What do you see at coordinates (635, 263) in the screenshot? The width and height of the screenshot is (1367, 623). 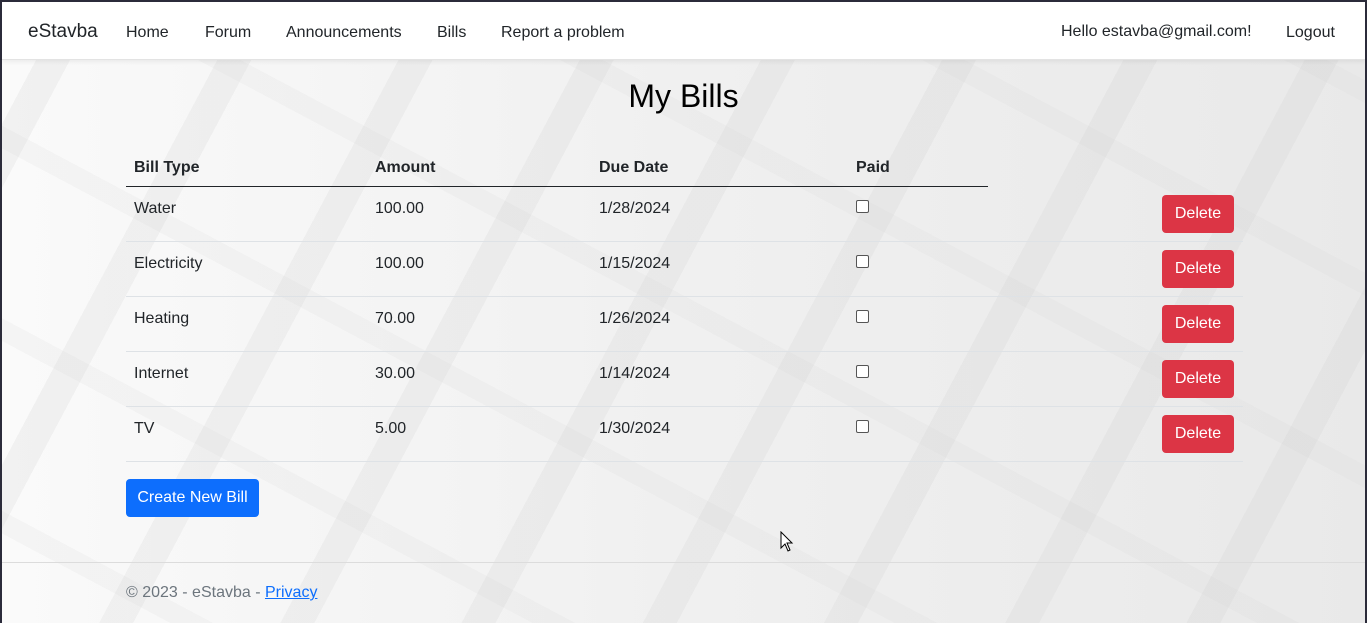 I see `due-date-cell: 1/15/2024` at bounding box center [635, 263].